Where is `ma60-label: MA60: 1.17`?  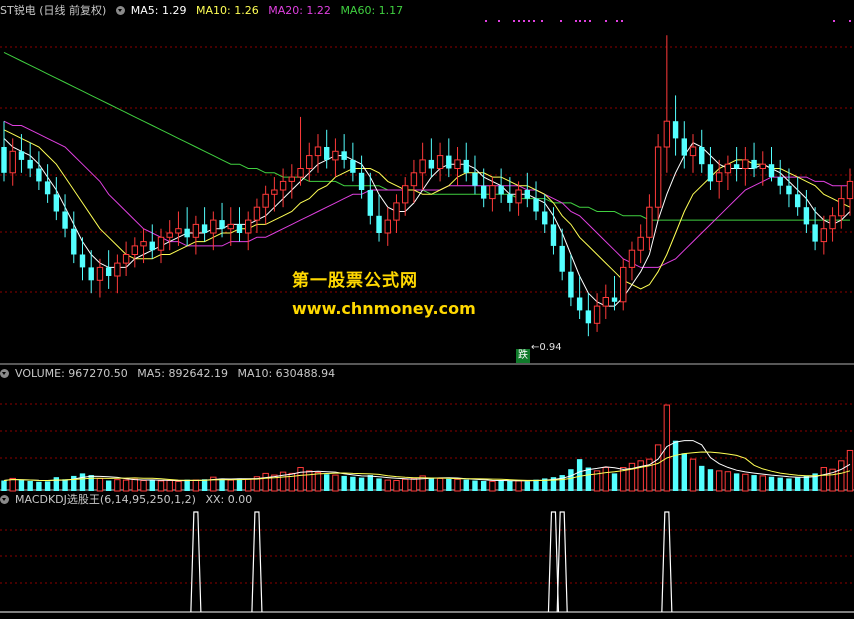
ma60-label: MA60: 1.17 is located at coordinates (372, 10).